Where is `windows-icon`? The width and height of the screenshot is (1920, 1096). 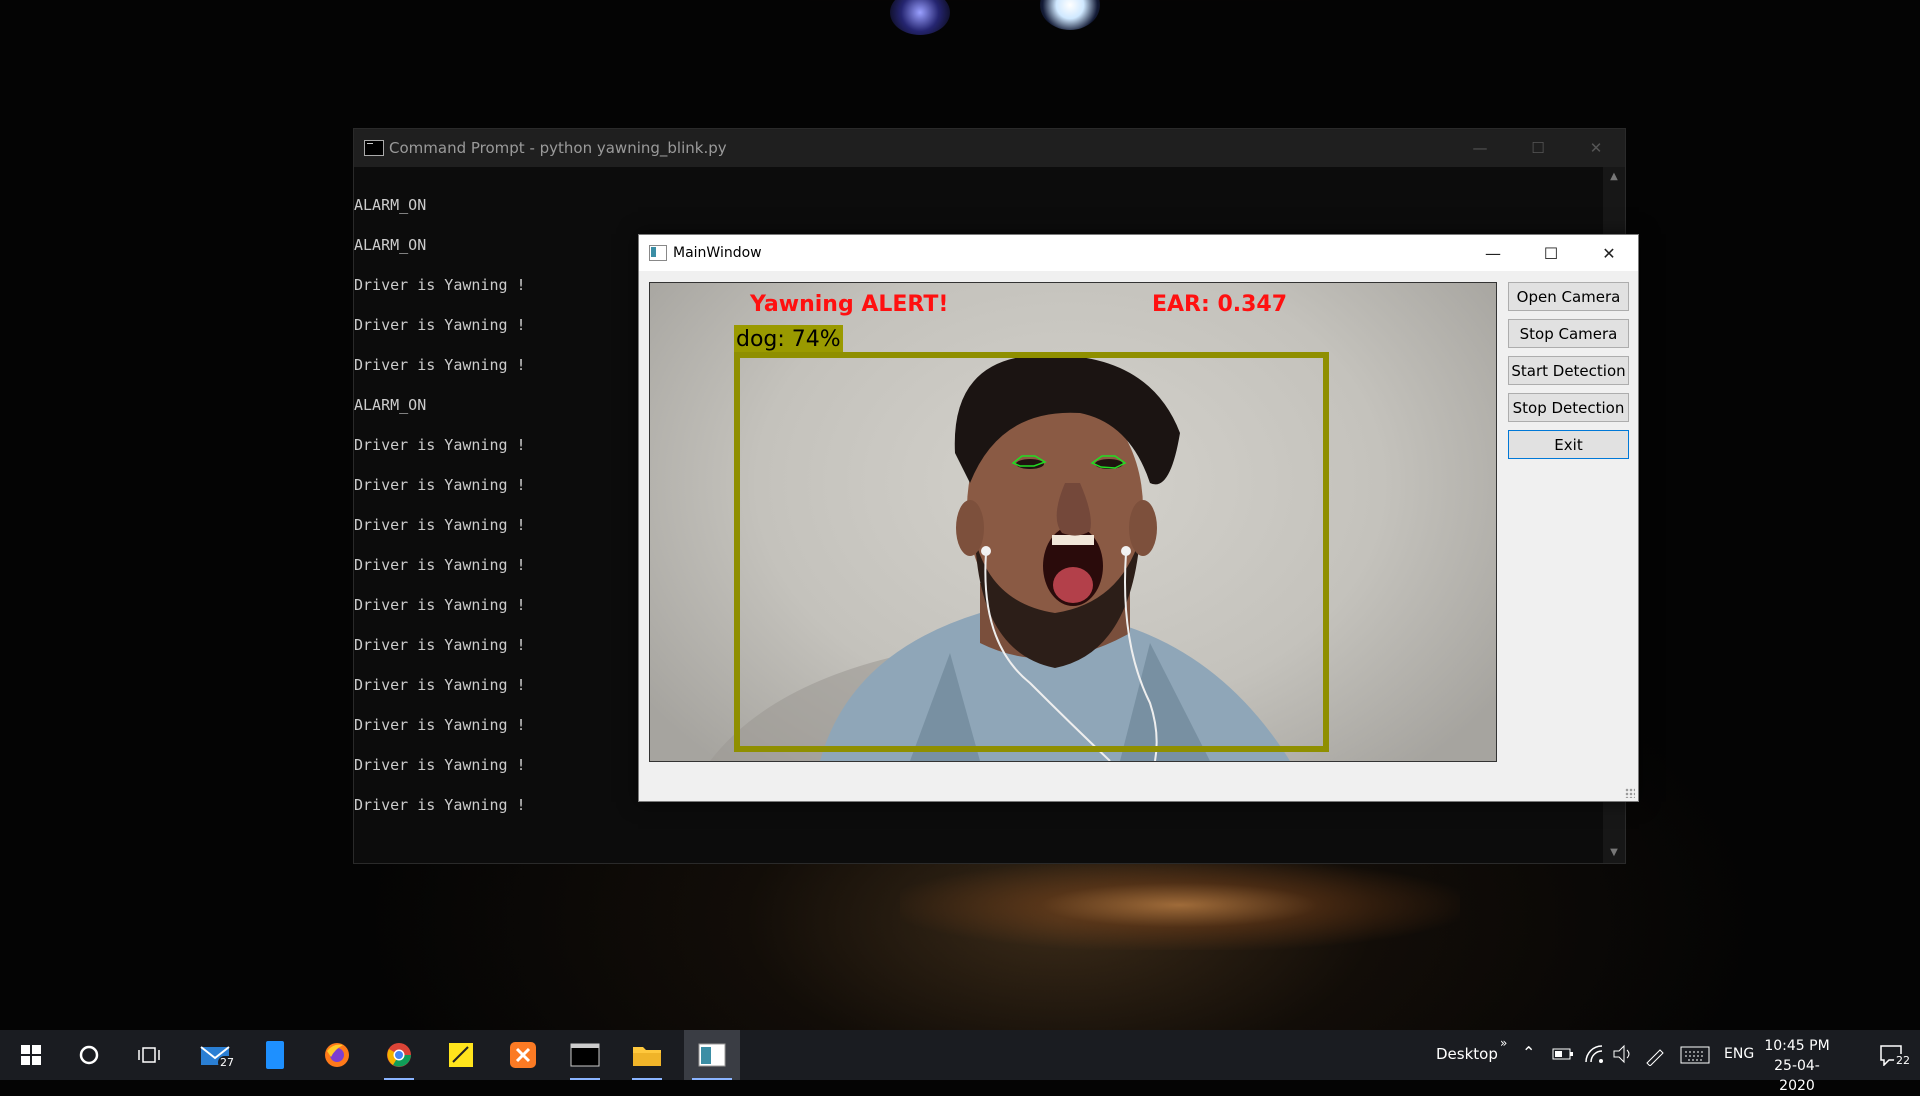
windows-icon is located at coordinates (31, 1055).